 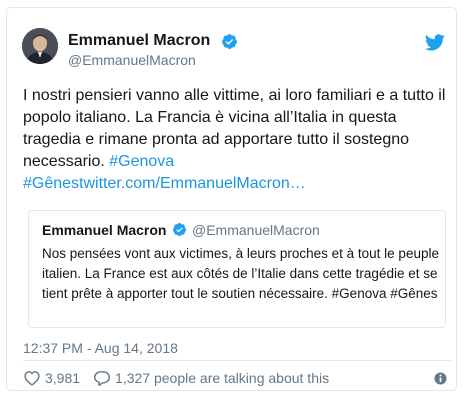 What do you see at coordinates (139, 41) in the screenshot?
I see `author-name: Emmanuel Macron` at bounding box center [139, 41].